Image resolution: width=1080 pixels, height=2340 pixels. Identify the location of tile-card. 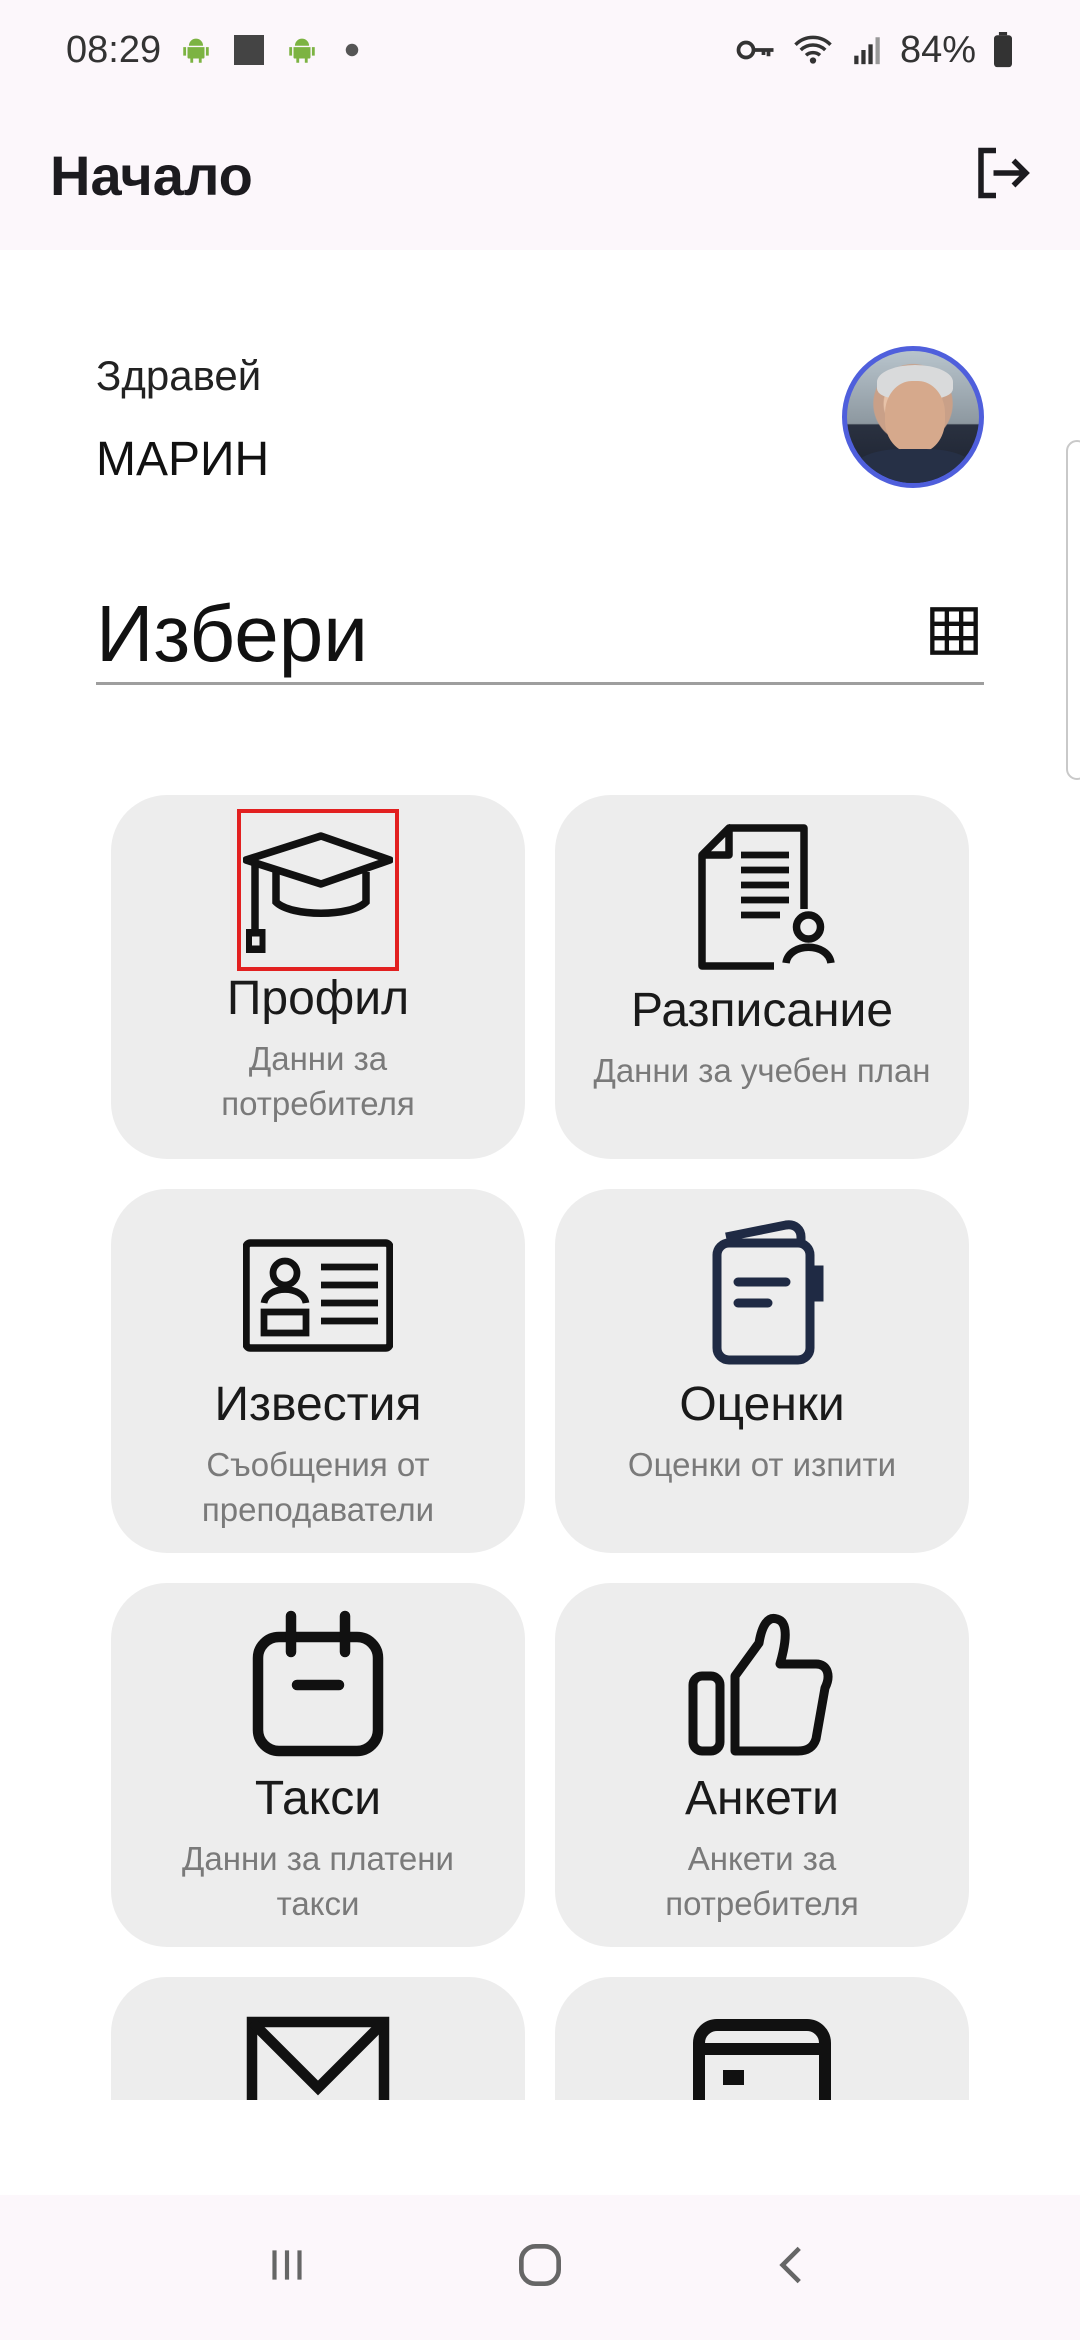
(762, 2038).